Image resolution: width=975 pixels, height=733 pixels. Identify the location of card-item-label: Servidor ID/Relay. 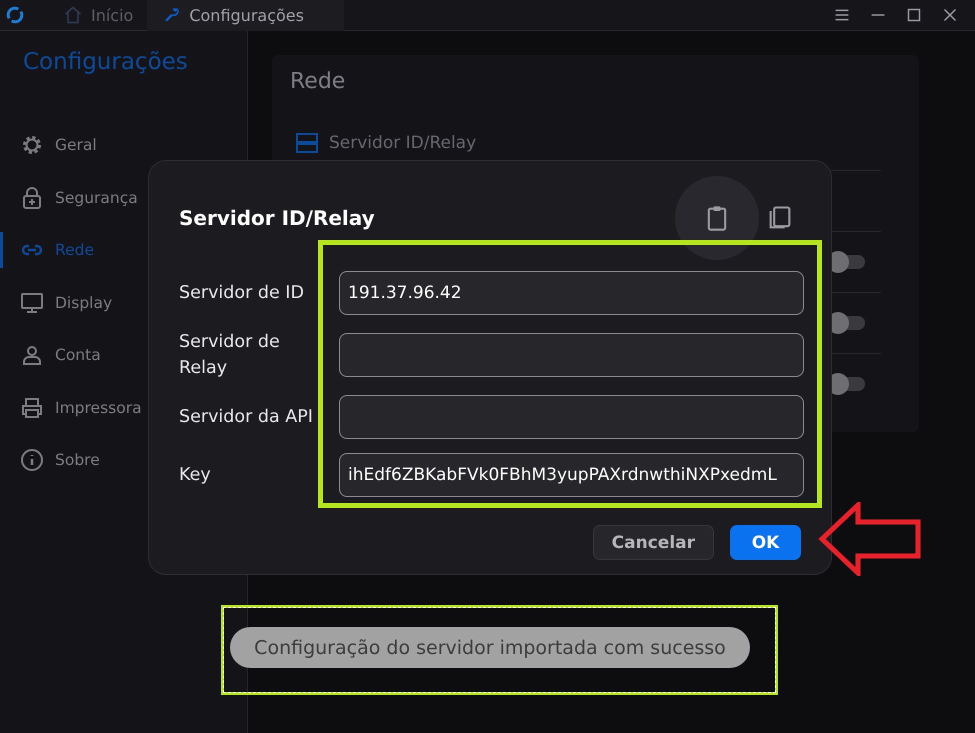
(402, 143).